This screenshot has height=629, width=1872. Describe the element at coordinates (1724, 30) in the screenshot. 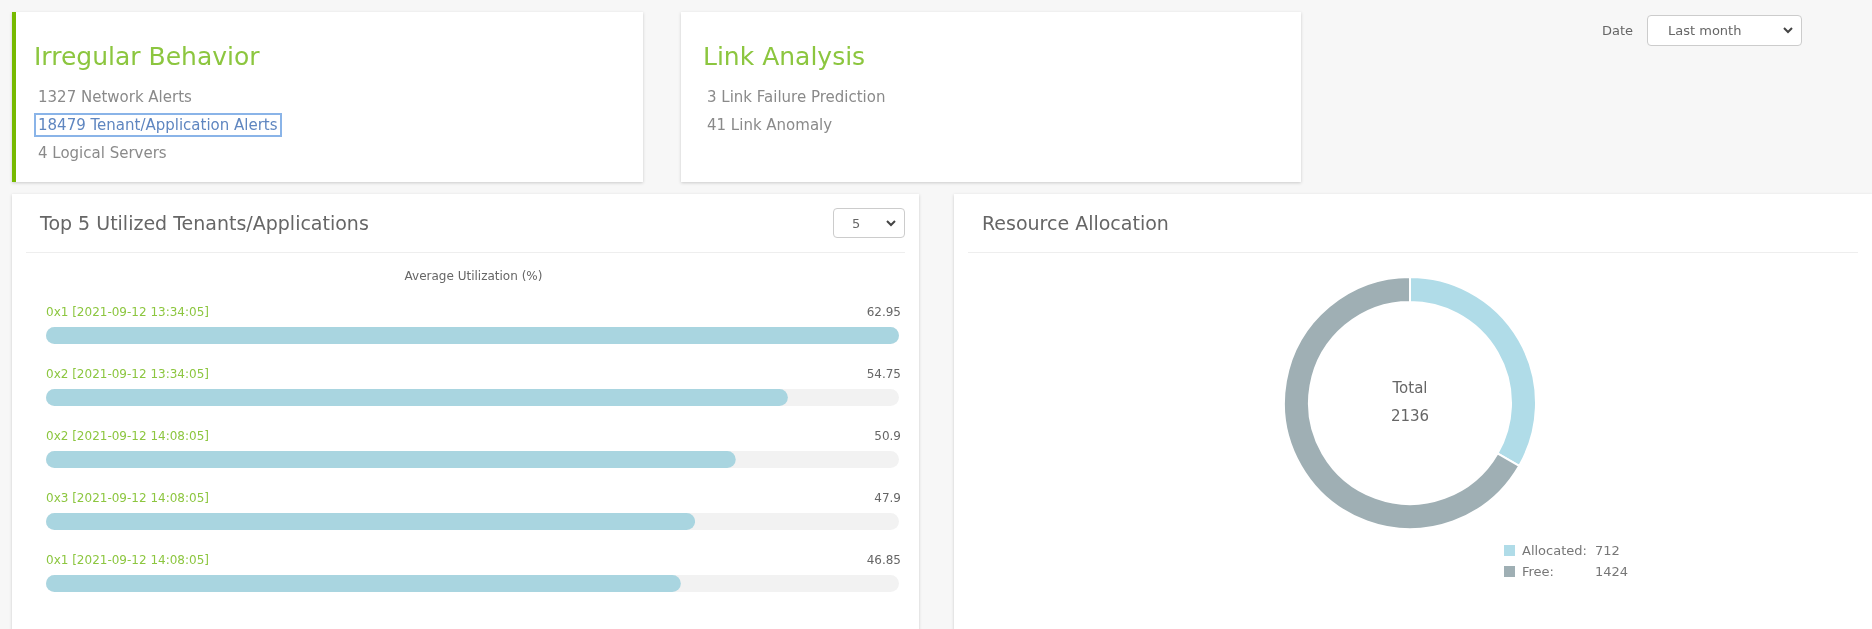

I see `date-select: Last month` at that location.